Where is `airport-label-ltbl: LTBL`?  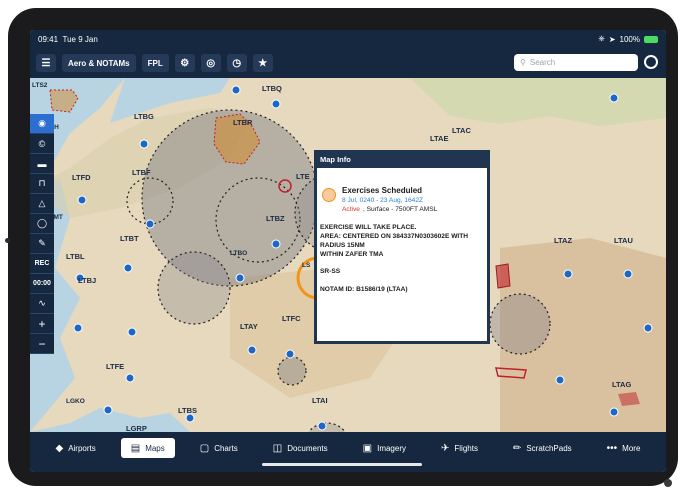
airport-label-ltbl: LTBL is located at coordinates (75, 256).